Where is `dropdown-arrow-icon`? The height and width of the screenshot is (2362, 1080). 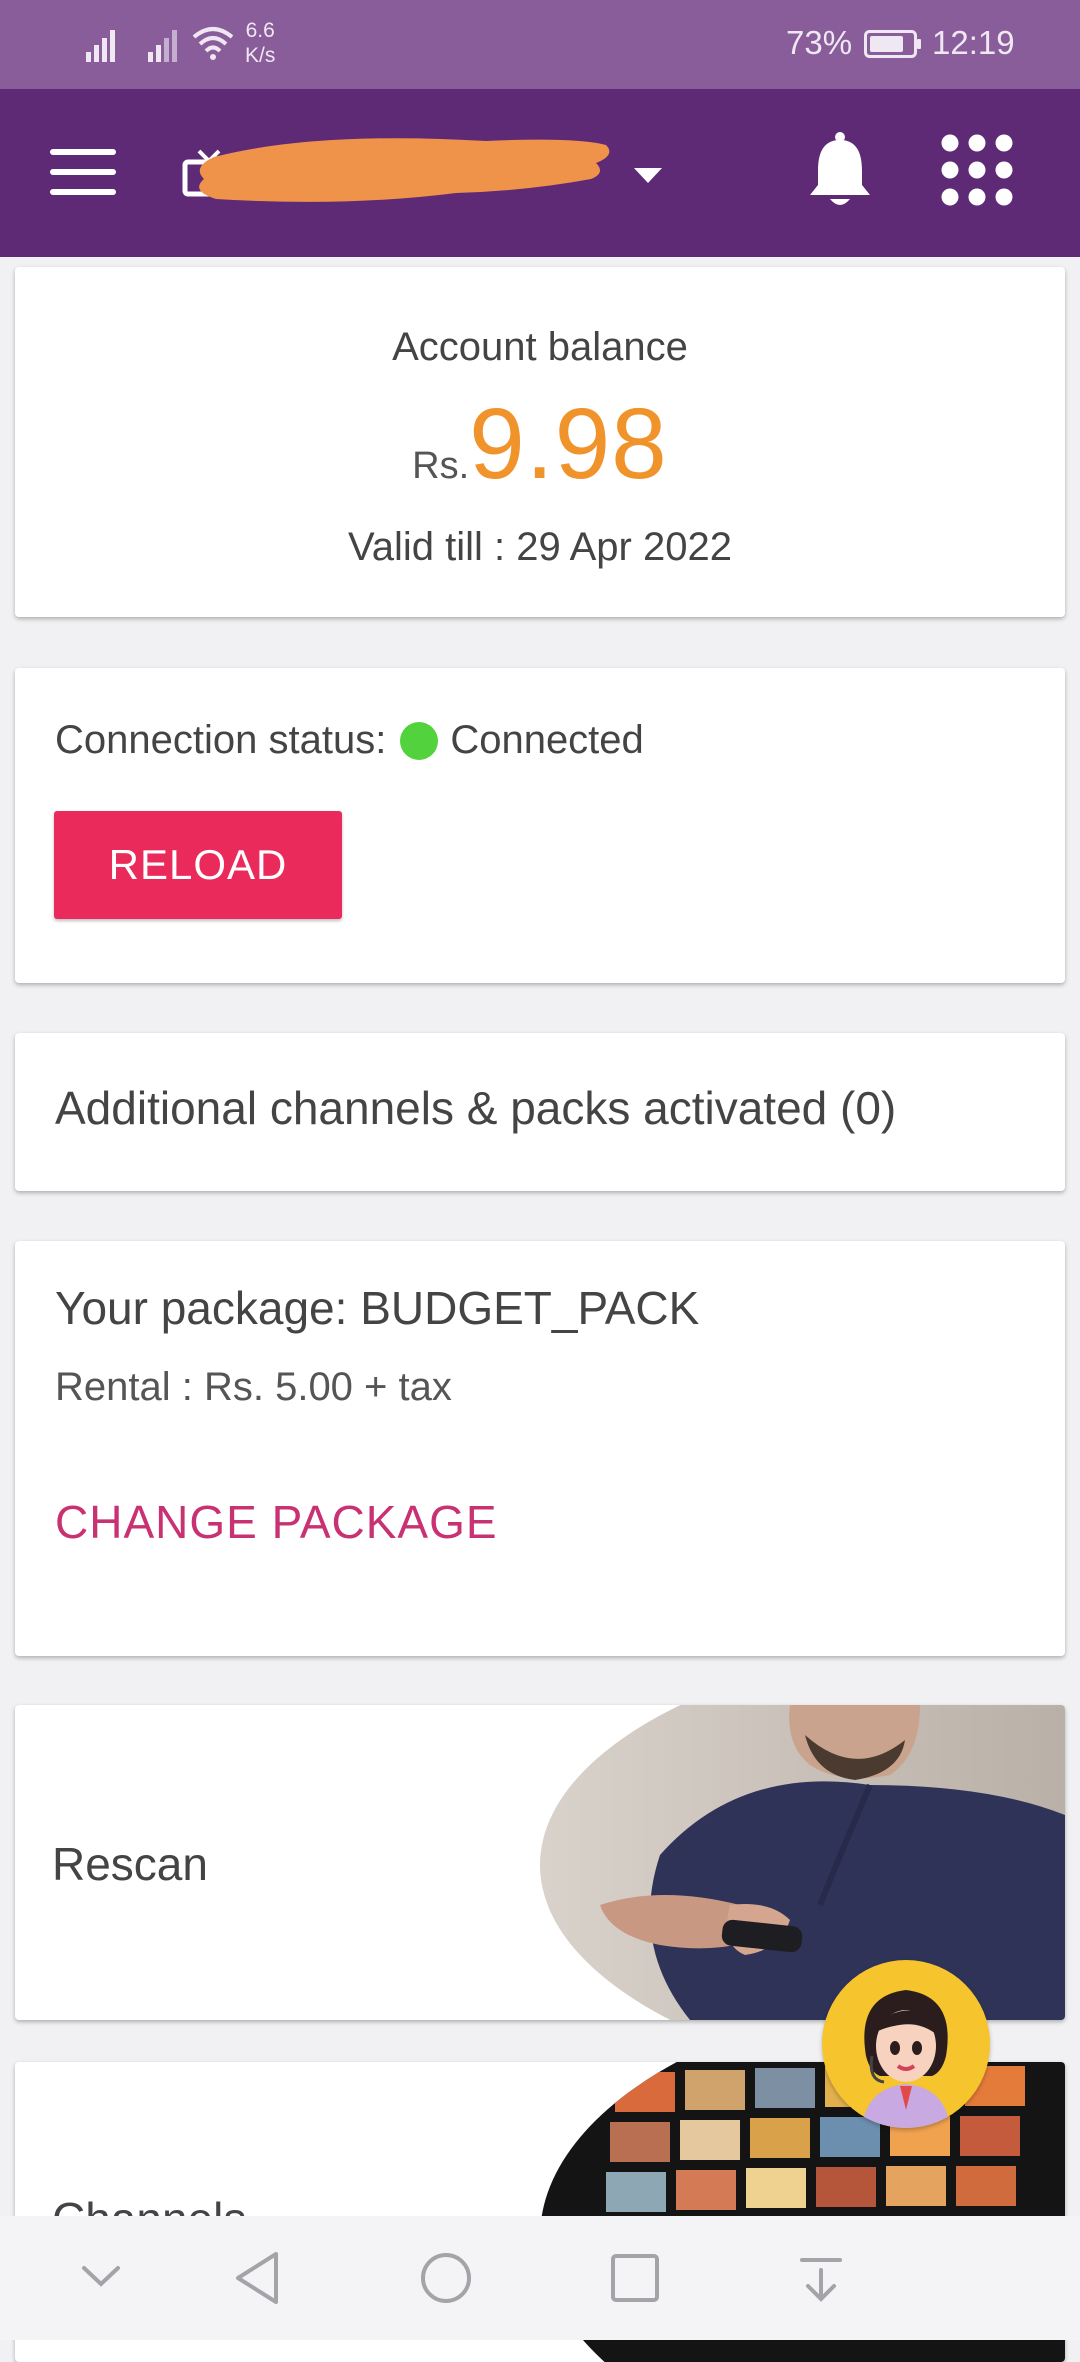
dropdown-arrow-icon is located at coordinates (648, 175).